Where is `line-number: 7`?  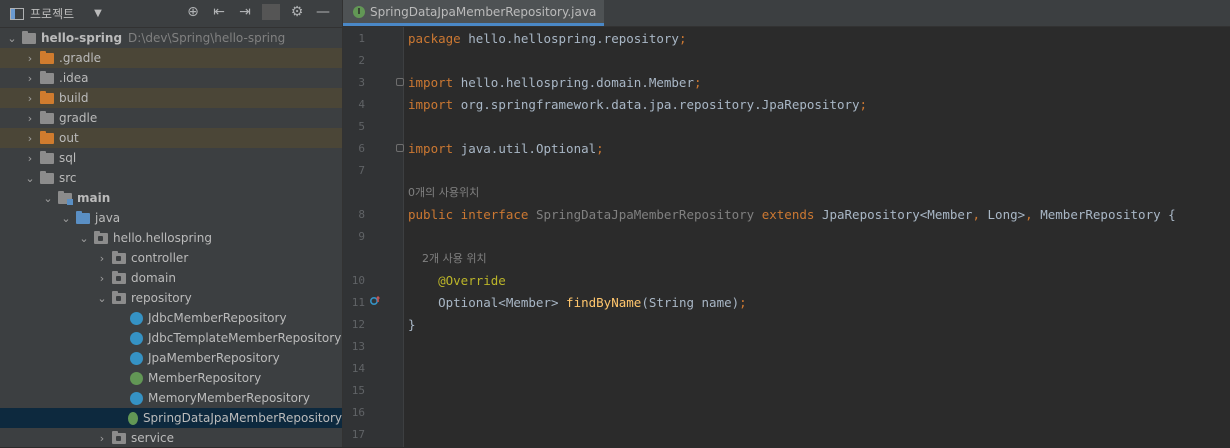
line-number: 7 is located at coordinates (361, 170).